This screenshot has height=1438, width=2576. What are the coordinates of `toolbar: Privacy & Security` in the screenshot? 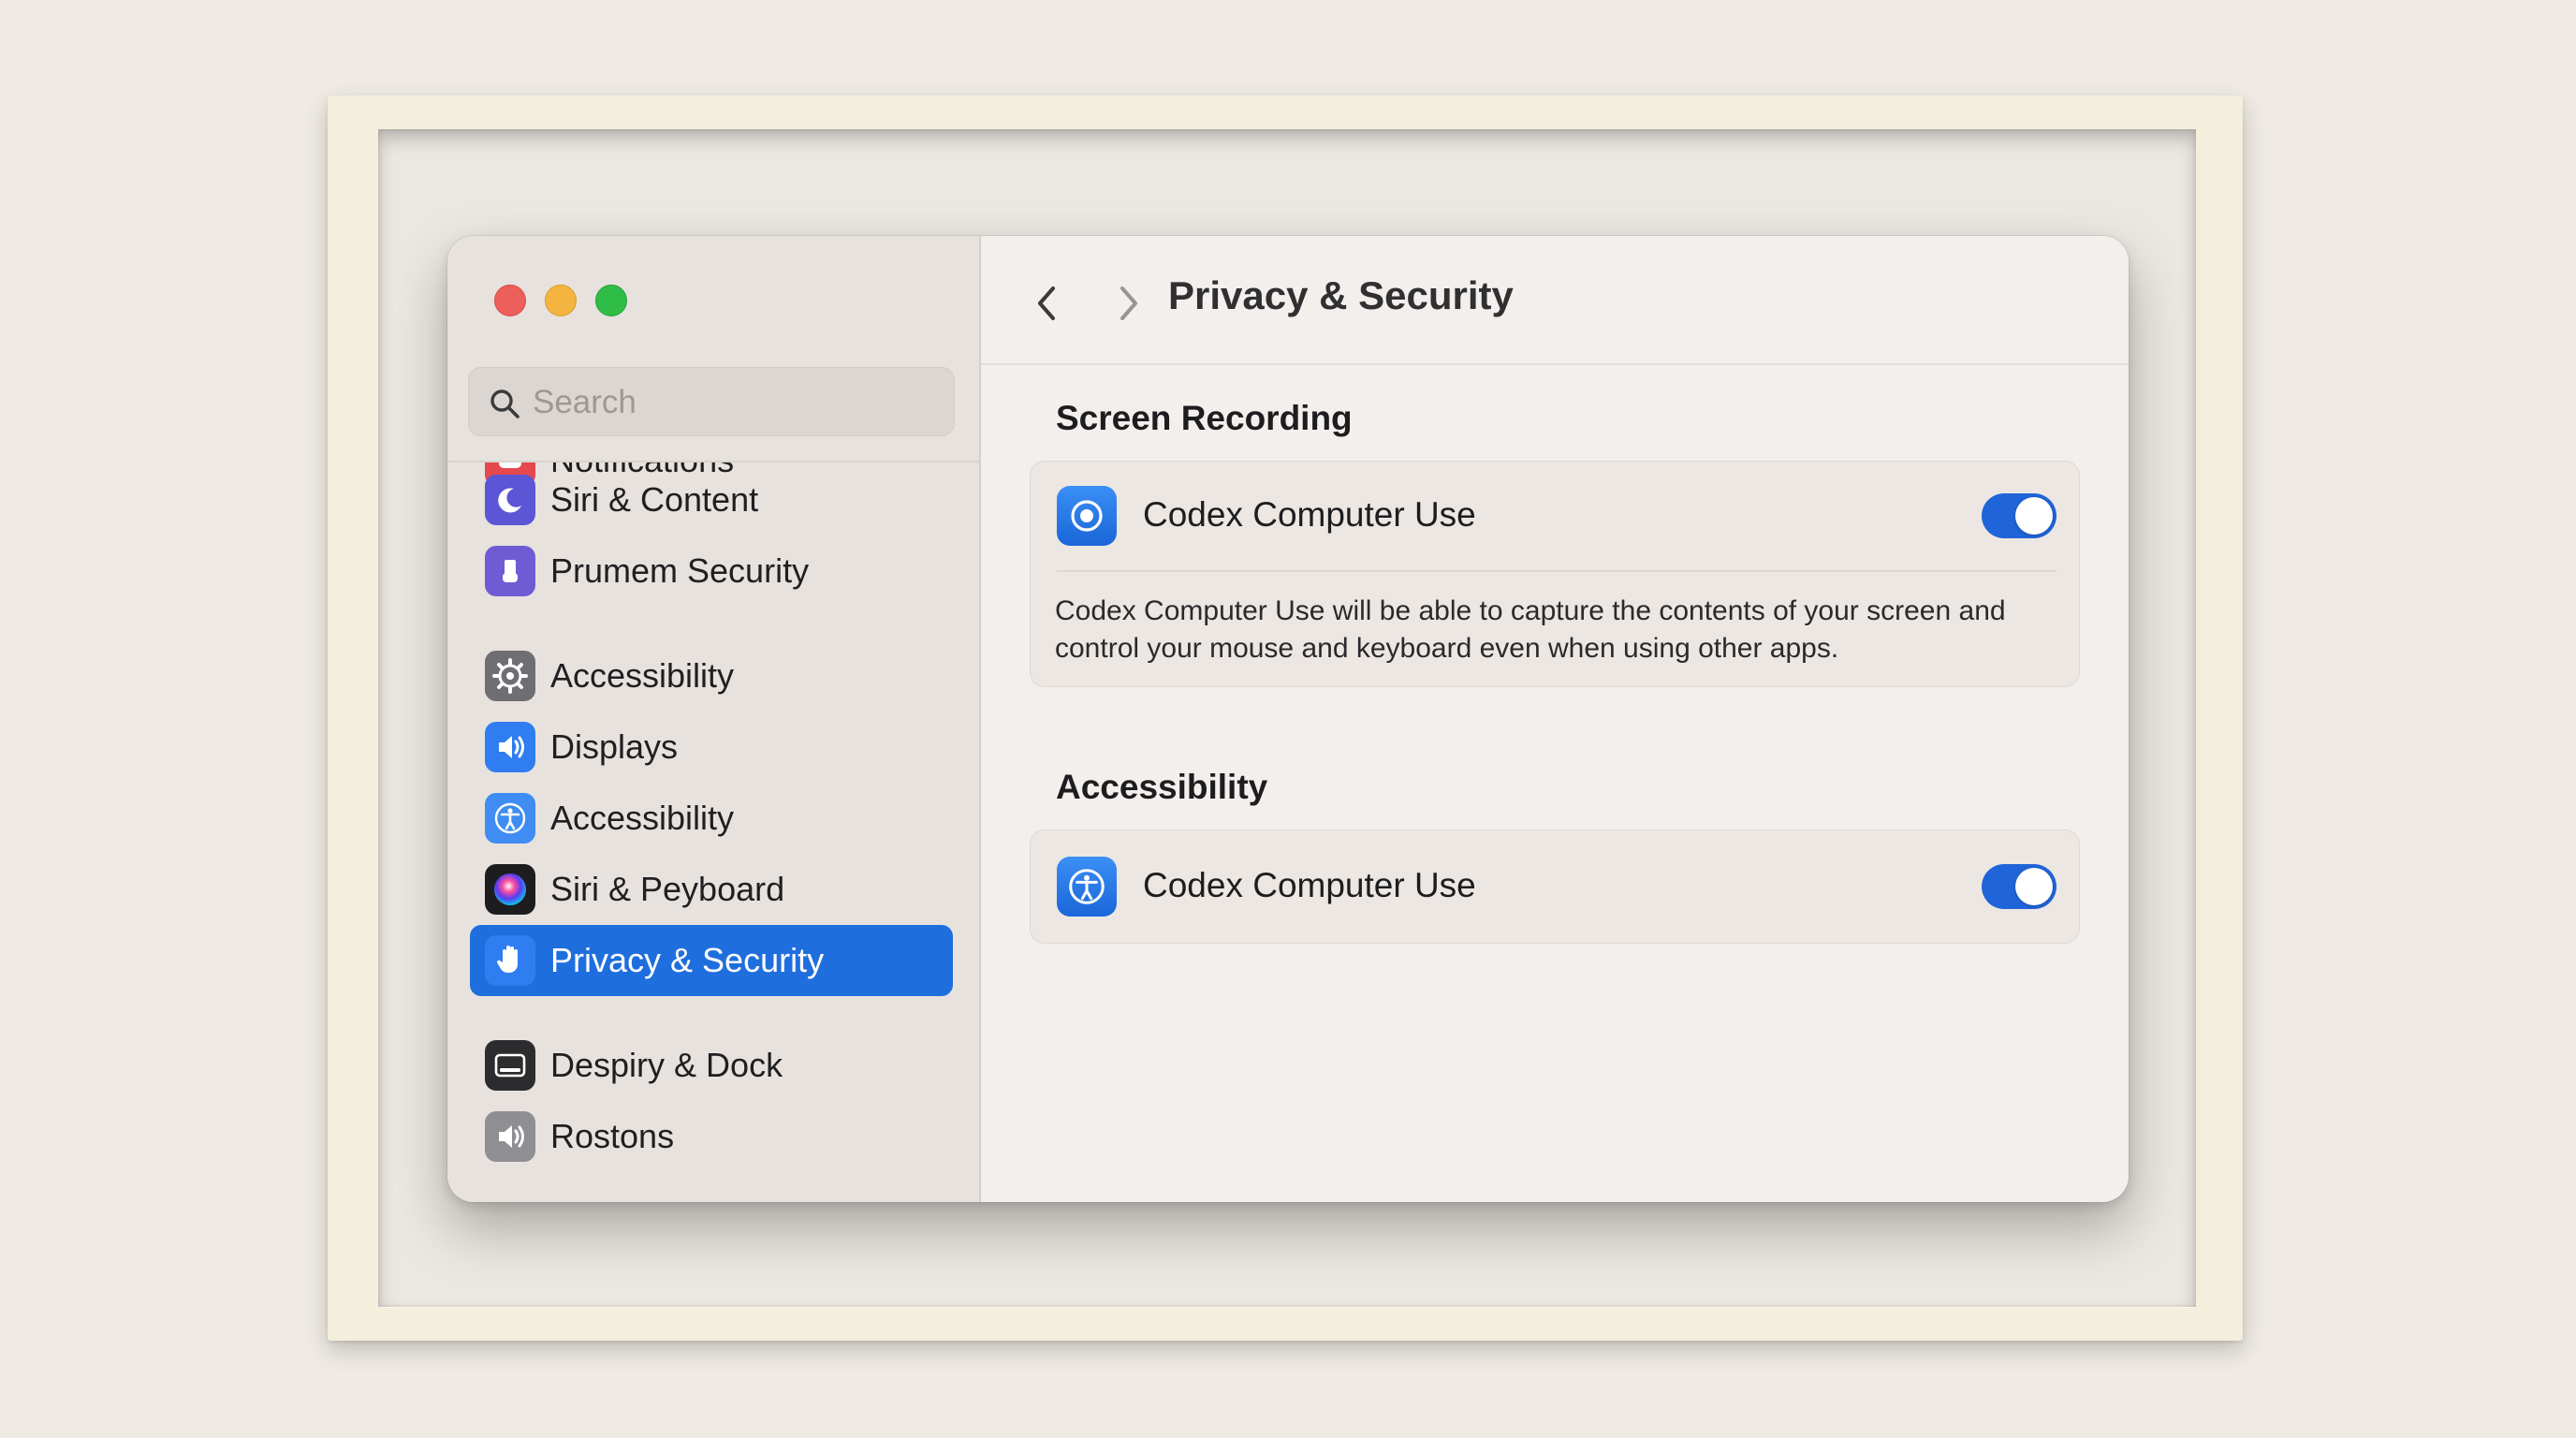 It's located at (1555, 300).